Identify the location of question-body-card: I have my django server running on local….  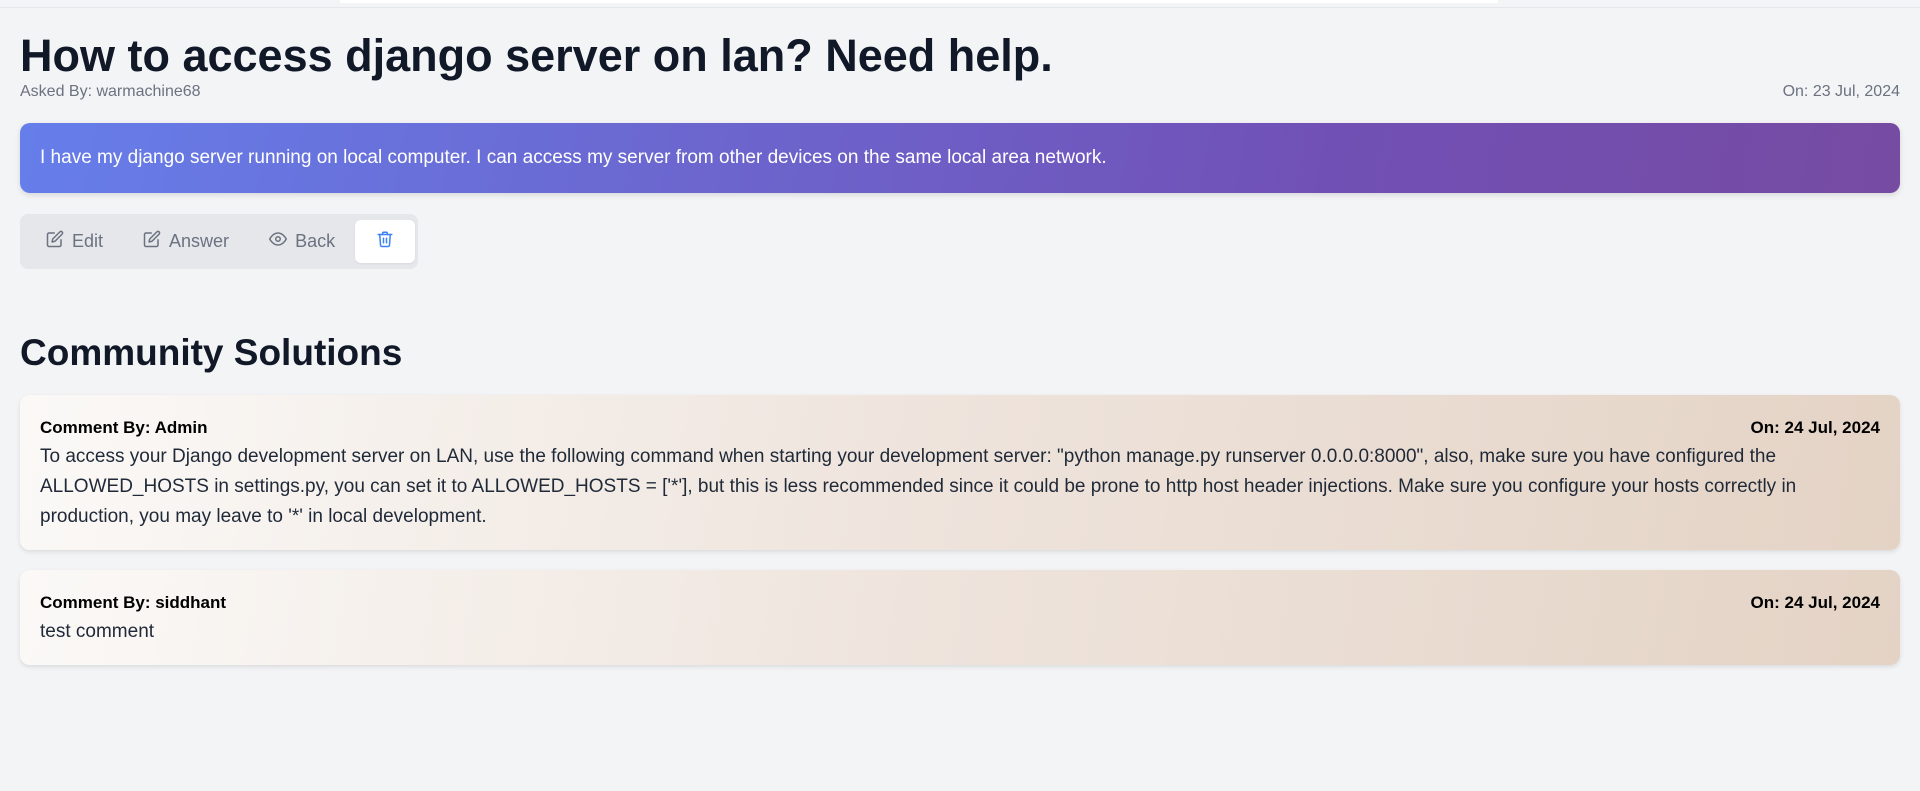
(960, 158).